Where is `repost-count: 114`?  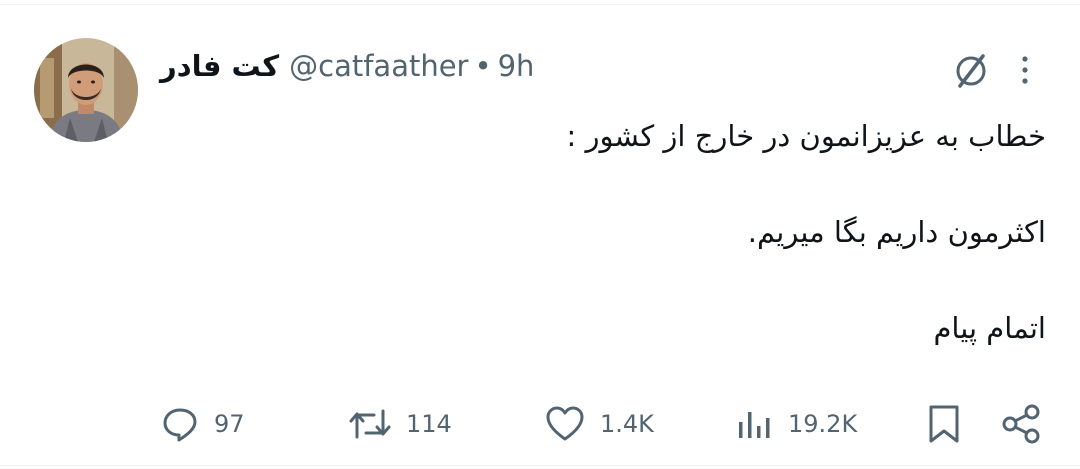
repost-count: 114 is located at coordinates (429, 424).